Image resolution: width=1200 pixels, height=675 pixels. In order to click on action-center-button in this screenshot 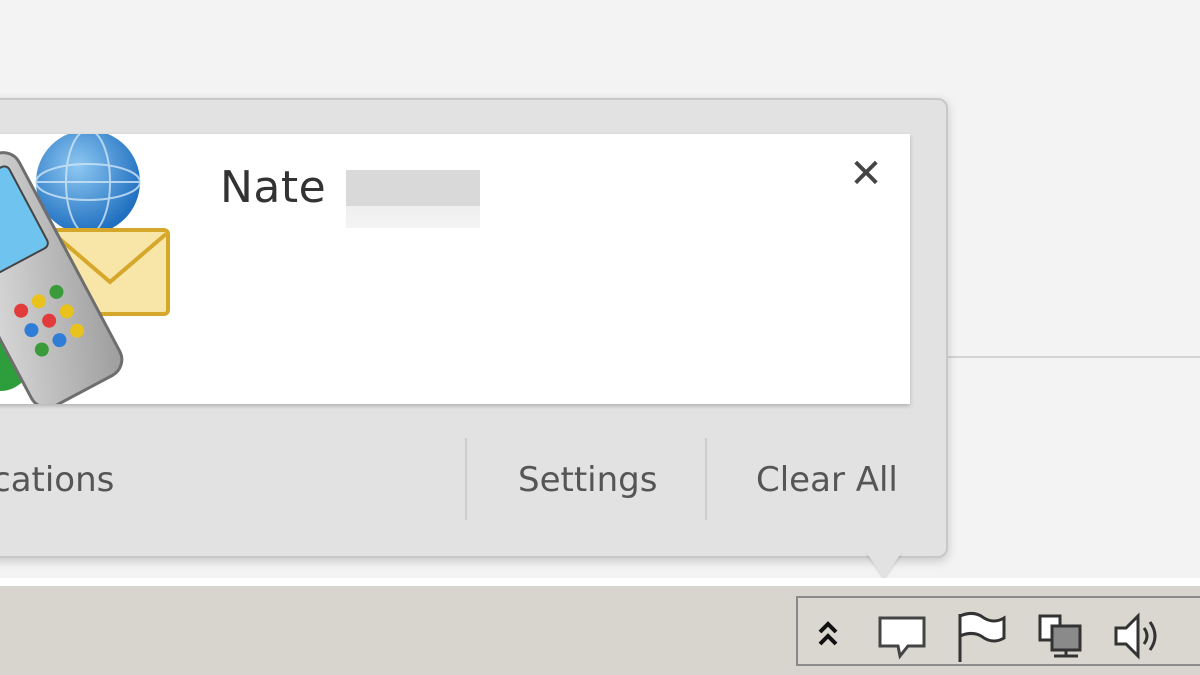, I will do `click(902, 636)`.